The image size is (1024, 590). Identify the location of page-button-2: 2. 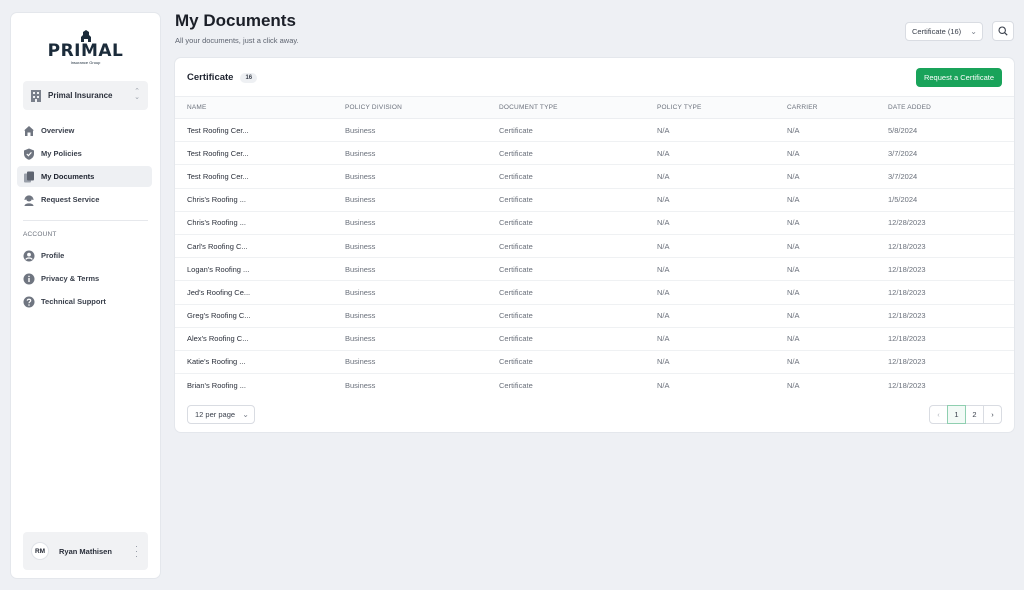
(974, 414).